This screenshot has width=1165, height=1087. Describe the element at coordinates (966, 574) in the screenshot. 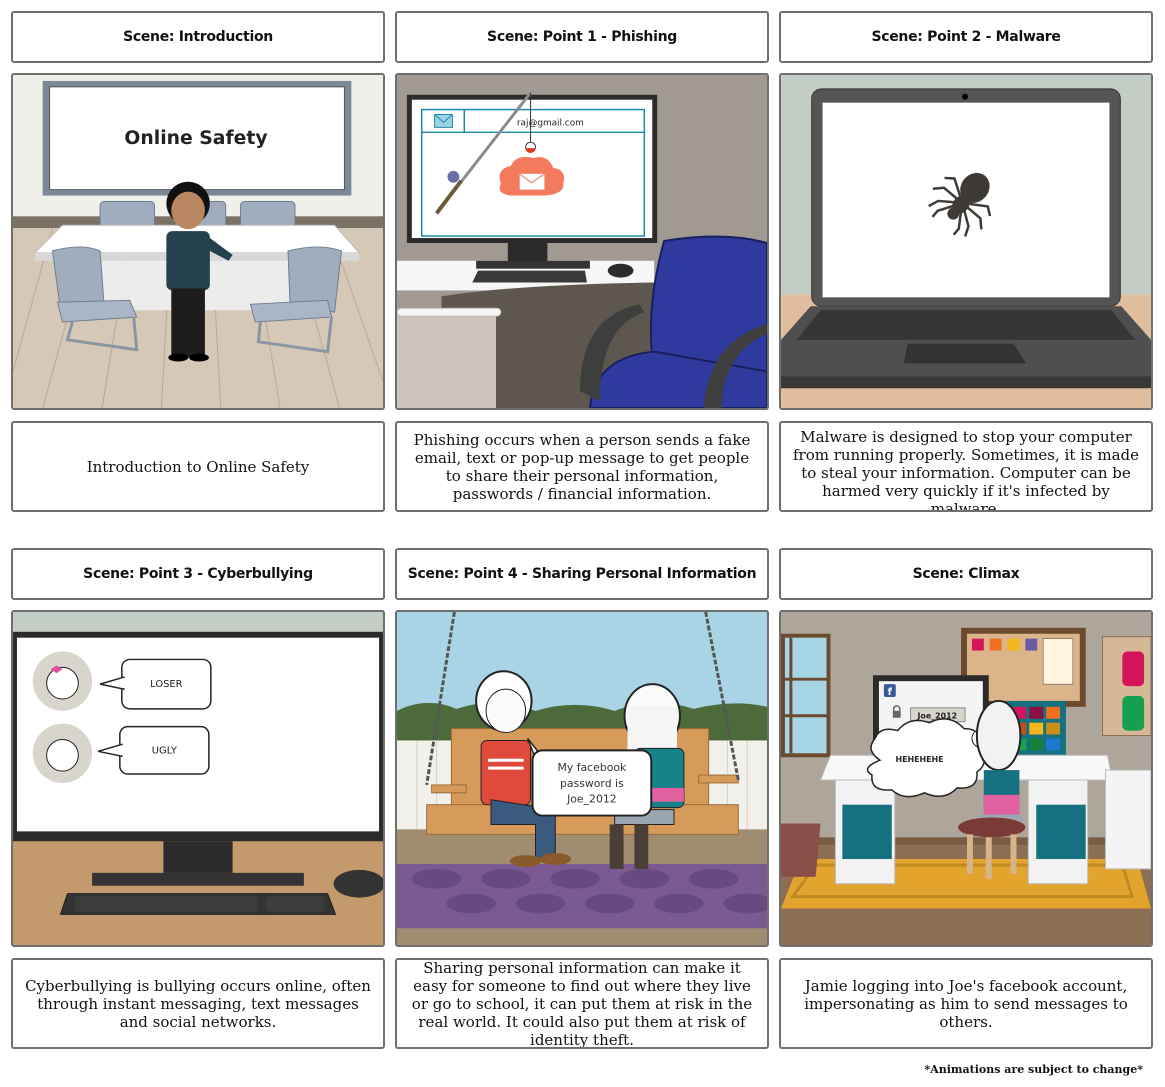

I see `scene-title-climax: Scene: Climax` at that location.